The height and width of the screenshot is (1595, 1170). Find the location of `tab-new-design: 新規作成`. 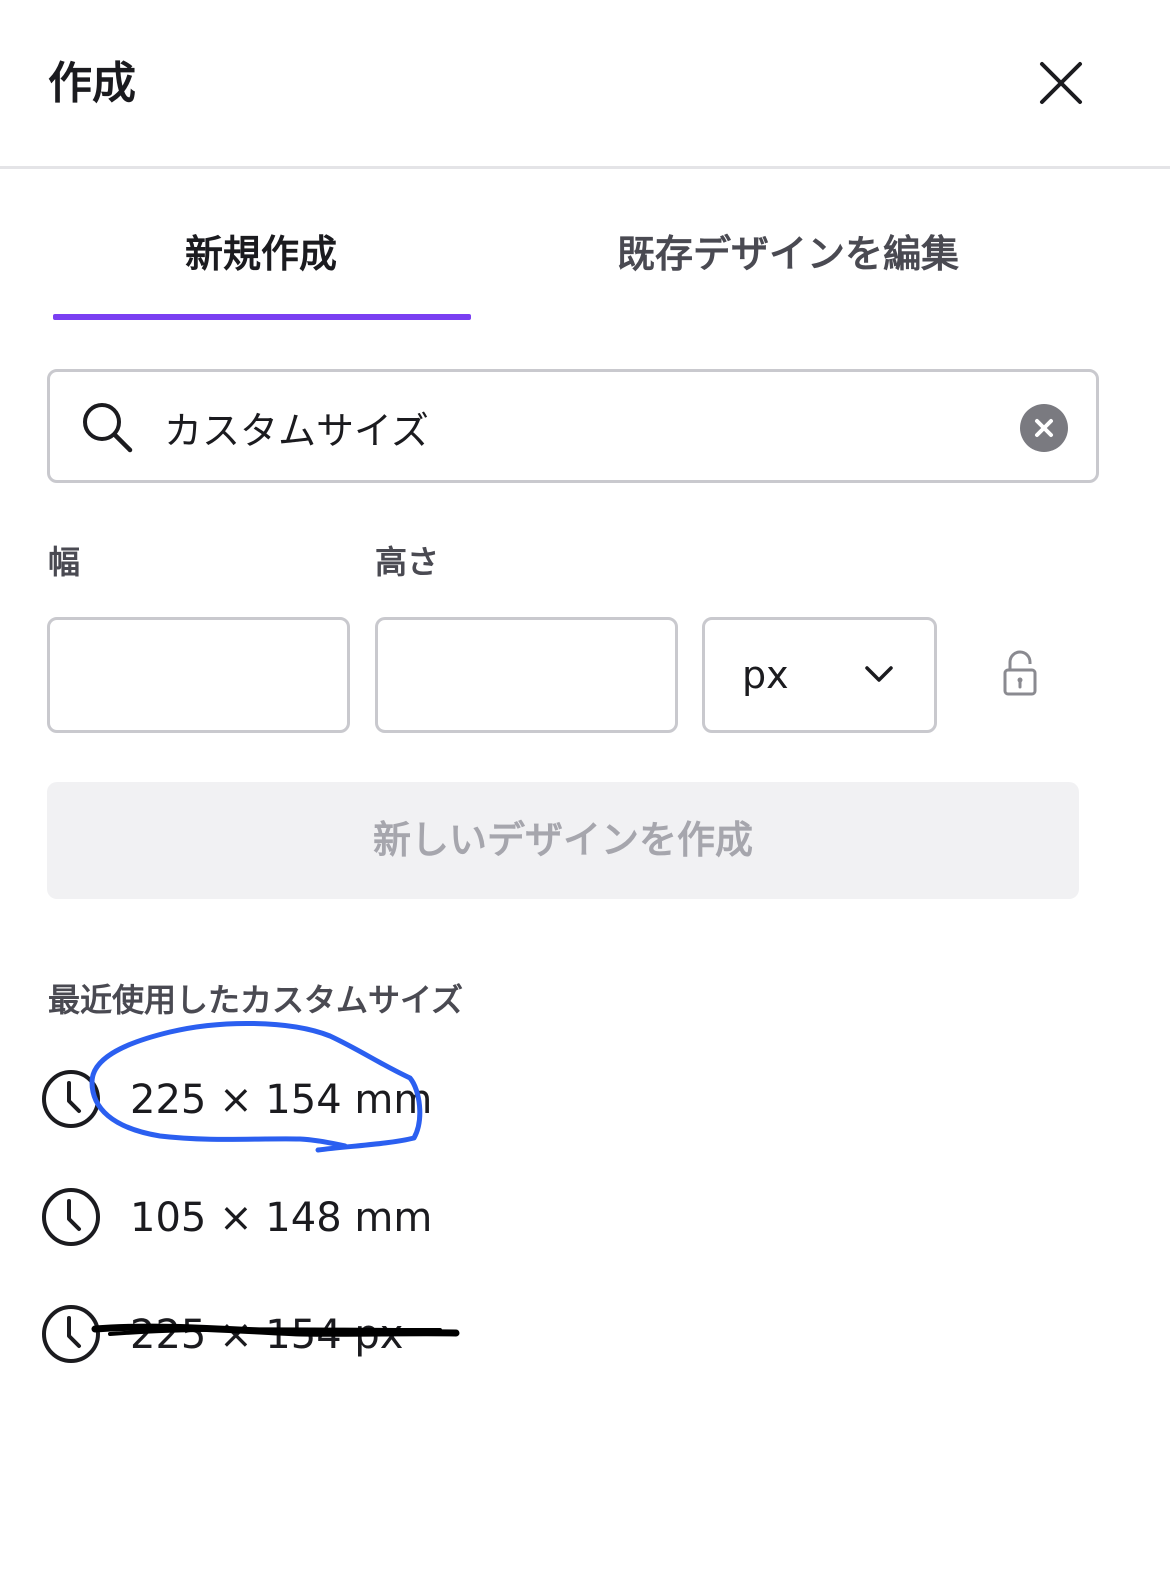

tab-new-design: 新規作成 is located at coordinates (261, 254).